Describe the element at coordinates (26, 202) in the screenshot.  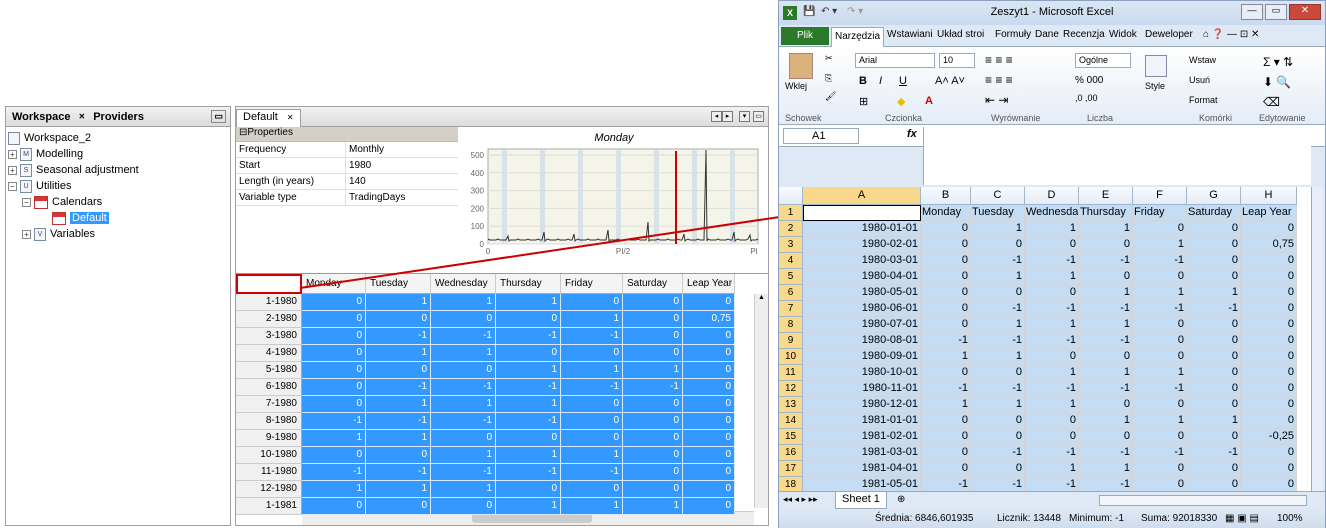
I see `collapse-icon: −` at that location.